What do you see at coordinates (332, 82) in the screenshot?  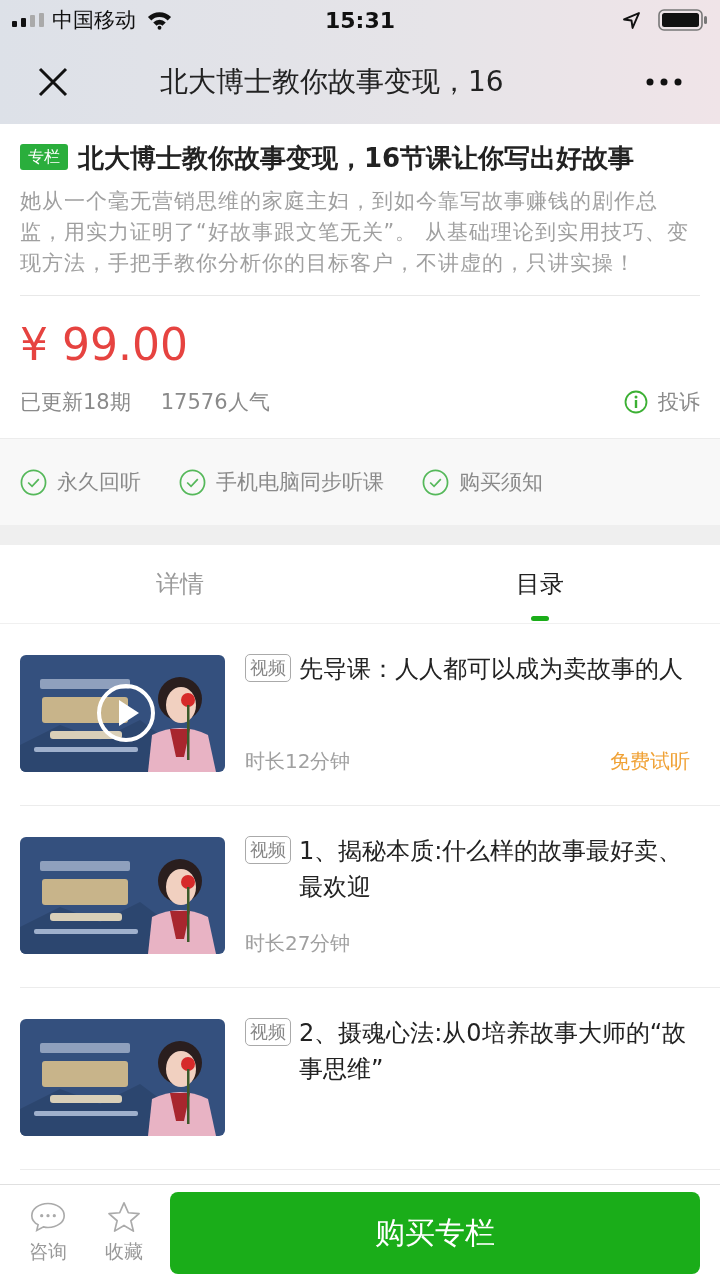 I see `page-title: 北大博士教你故事变现，16` at bounding box center [332, 82].